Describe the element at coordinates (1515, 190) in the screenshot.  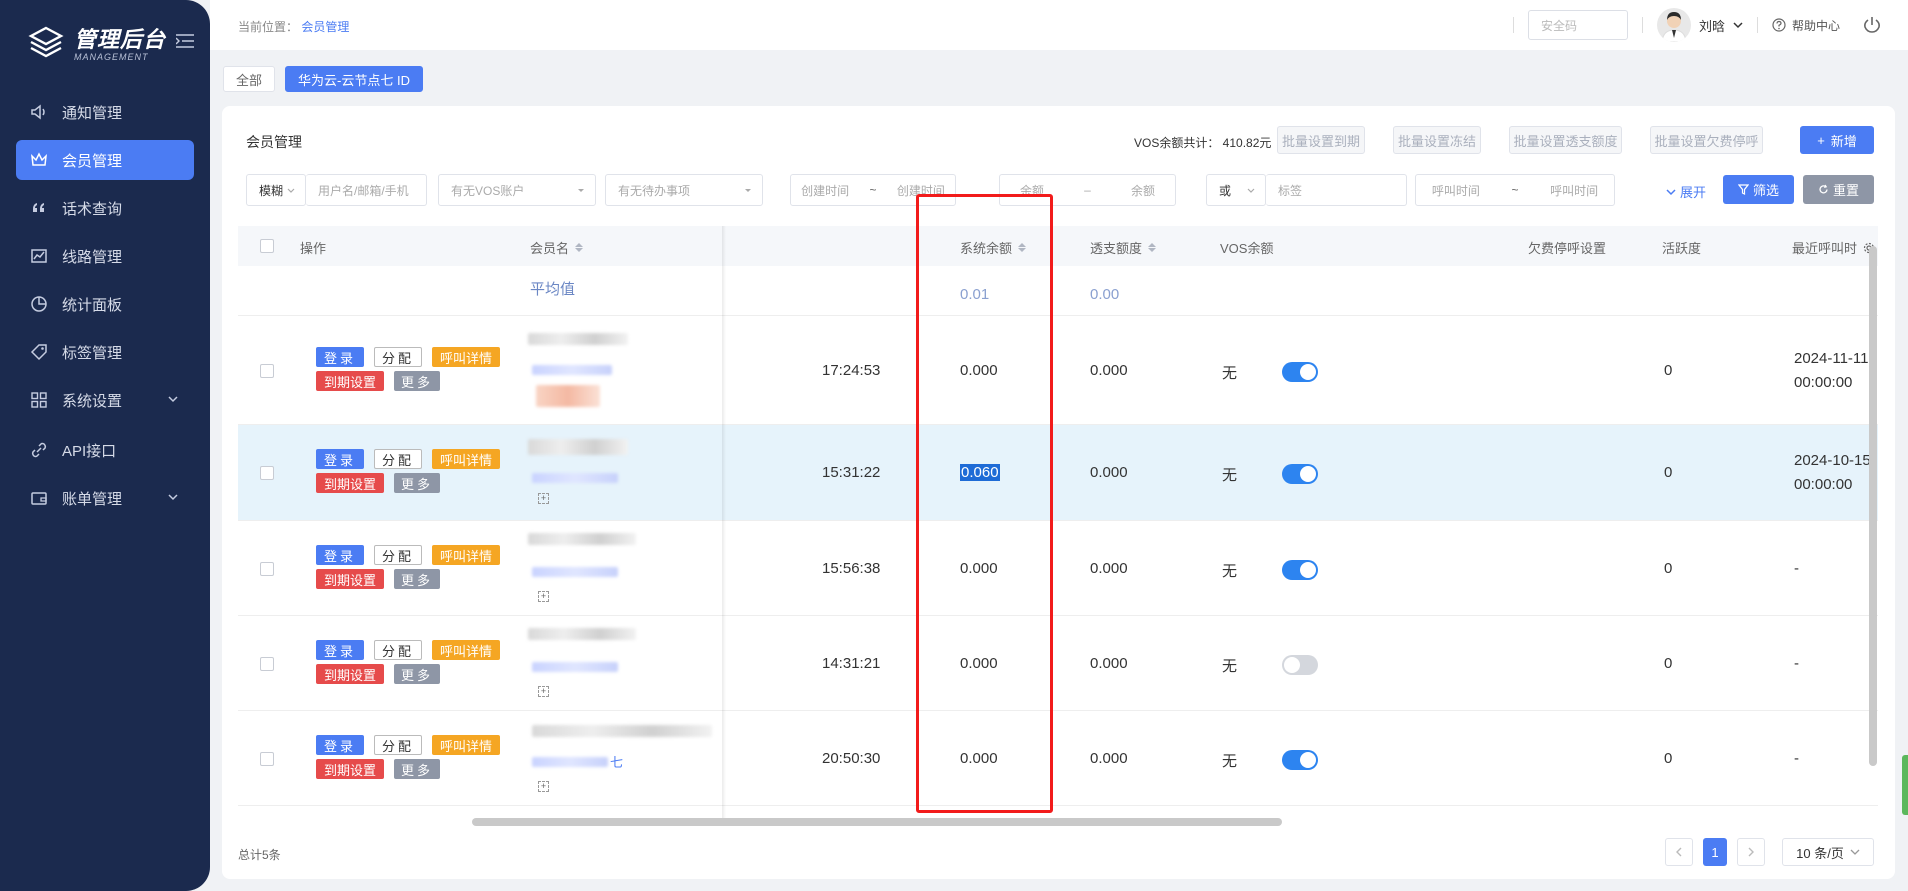
I see `call-time-range: 呼叫时间 ~ 呼叫时间` at that location.